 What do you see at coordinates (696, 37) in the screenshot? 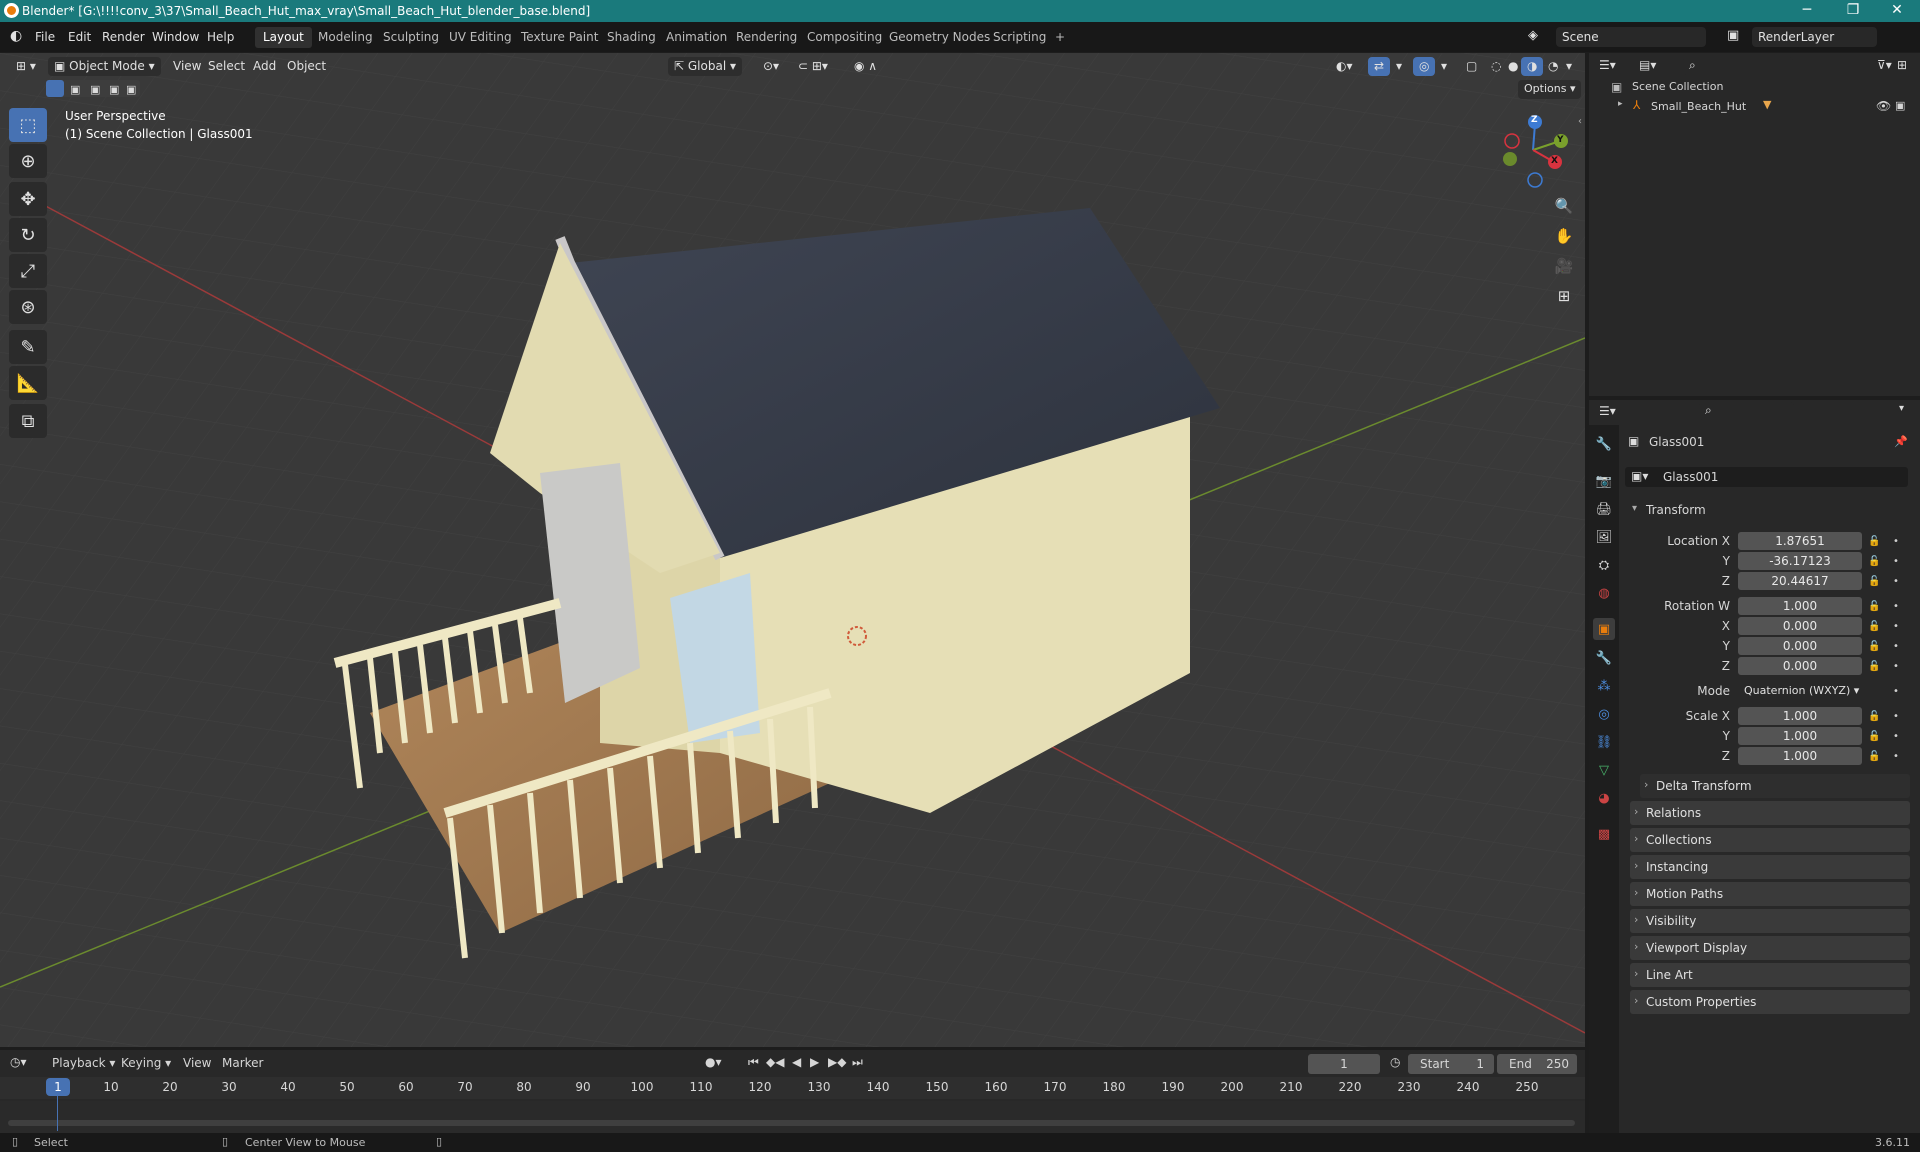
I see `tab-animation: Animation` at bounding box center [696, 37].